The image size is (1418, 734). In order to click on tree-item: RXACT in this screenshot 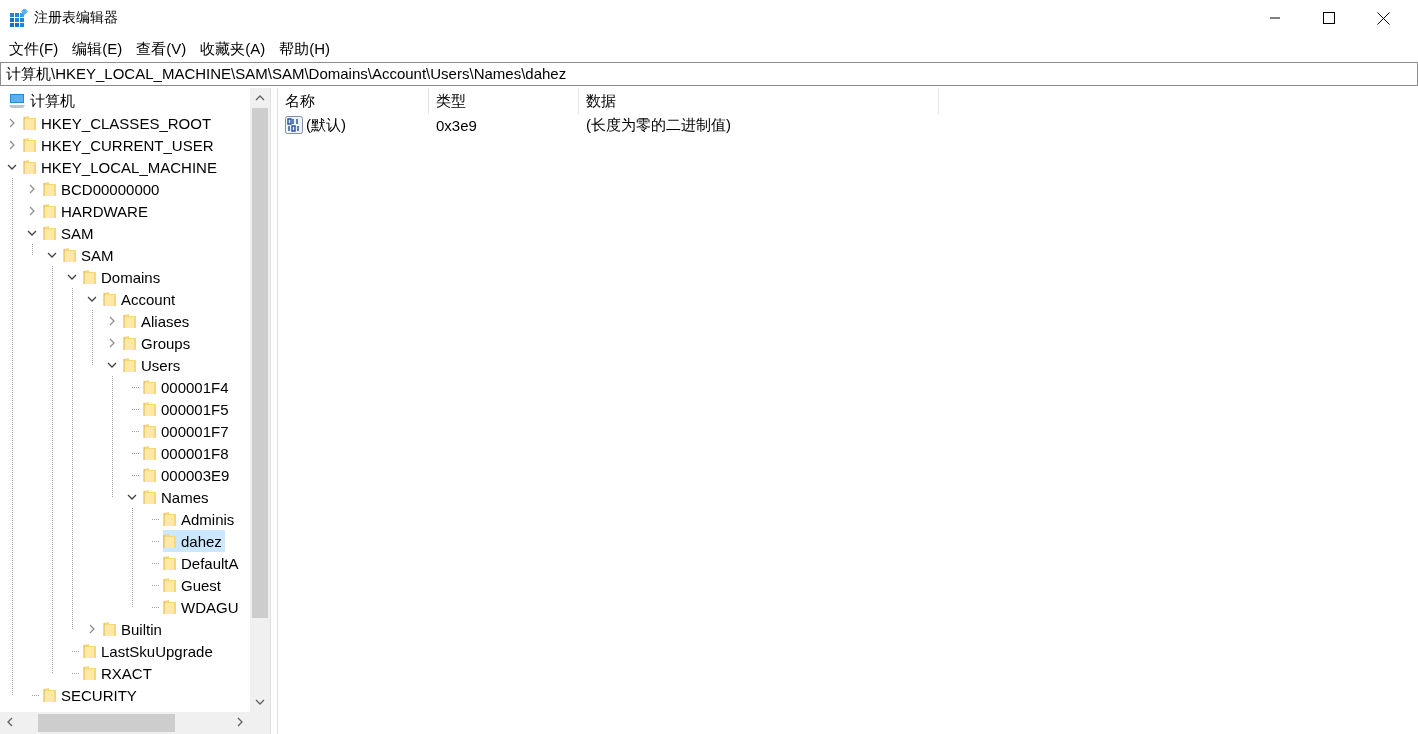, I will do `click(119, 673)`.